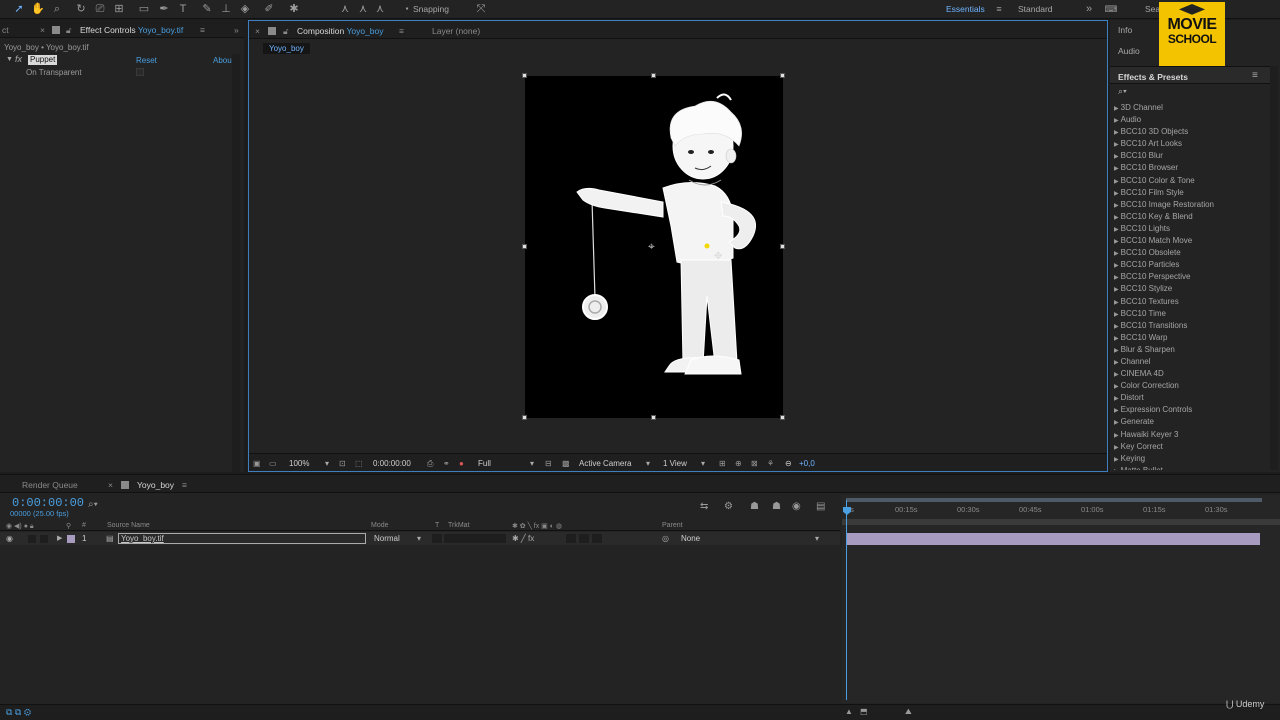 This screenshot has height=720, width=1280. What do you see at coordinates (164, 9) in the screenshot?
I see `pen-tool-icon: ✒` at bounding box center [164, 9].